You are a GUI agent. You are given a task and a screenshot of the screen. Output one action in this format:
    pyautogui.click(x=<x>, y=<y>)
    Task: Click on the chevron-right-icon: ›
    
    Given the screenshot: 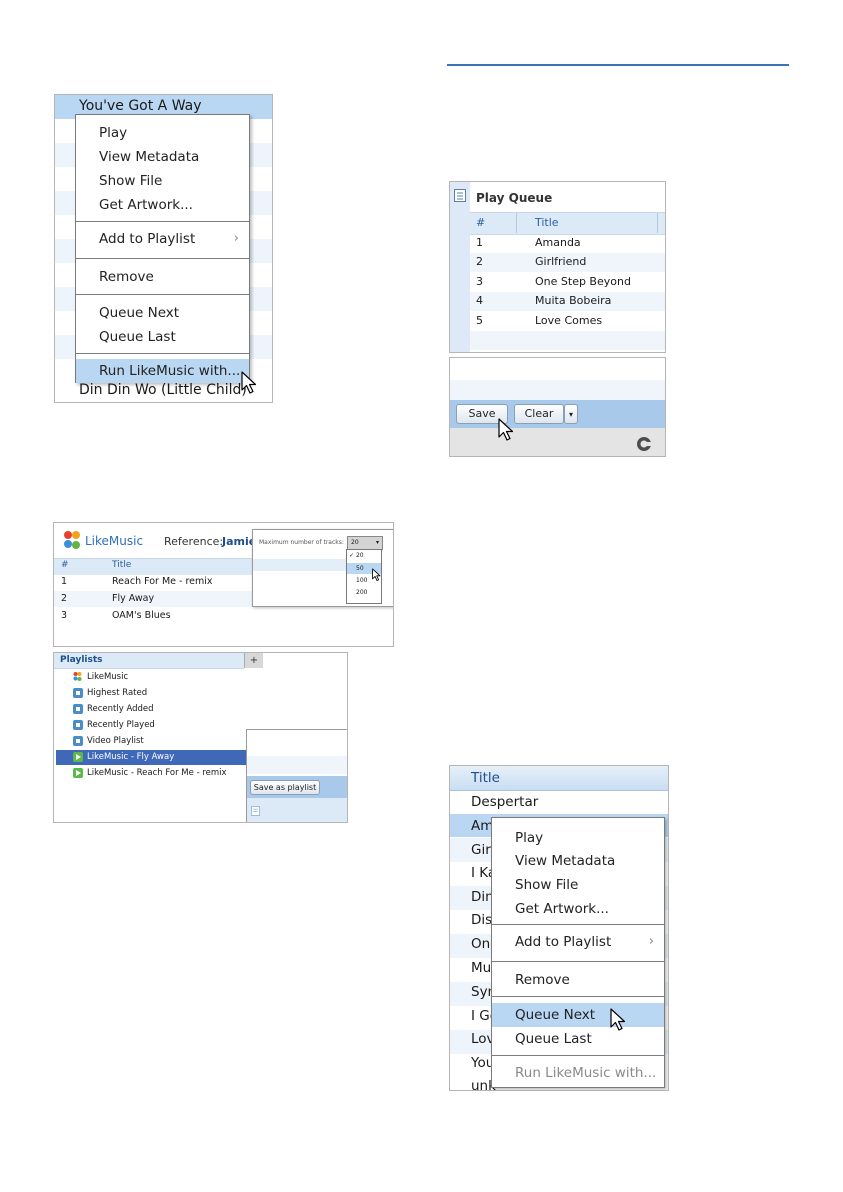 What is the action you would take?
    pyautogui.click(x=236, y=238)
    